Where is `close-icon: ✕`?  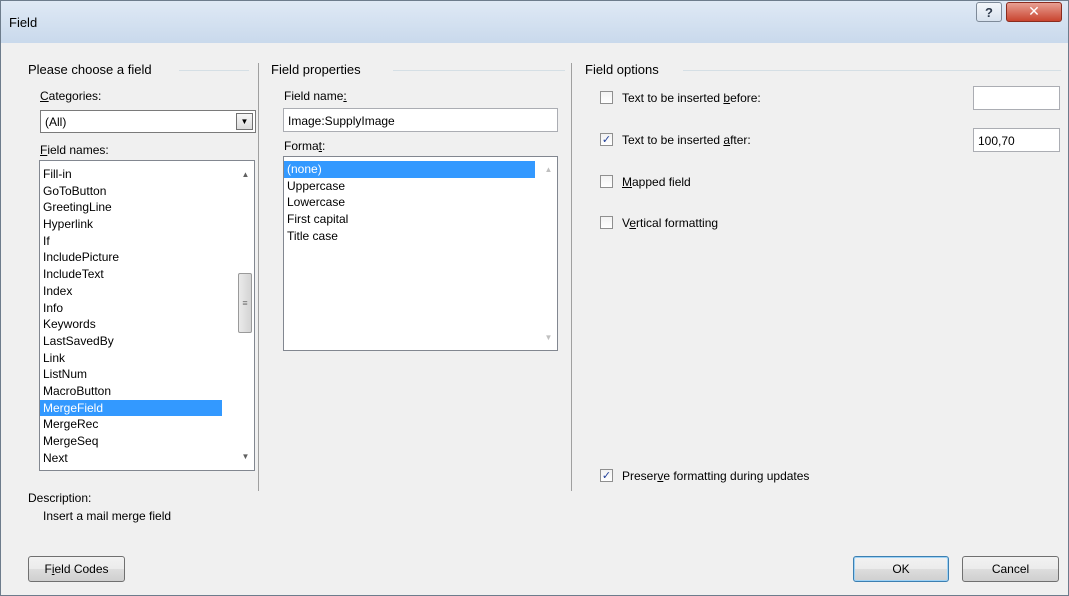 close-icon: ✕ is located at coordinates (1034, 12).